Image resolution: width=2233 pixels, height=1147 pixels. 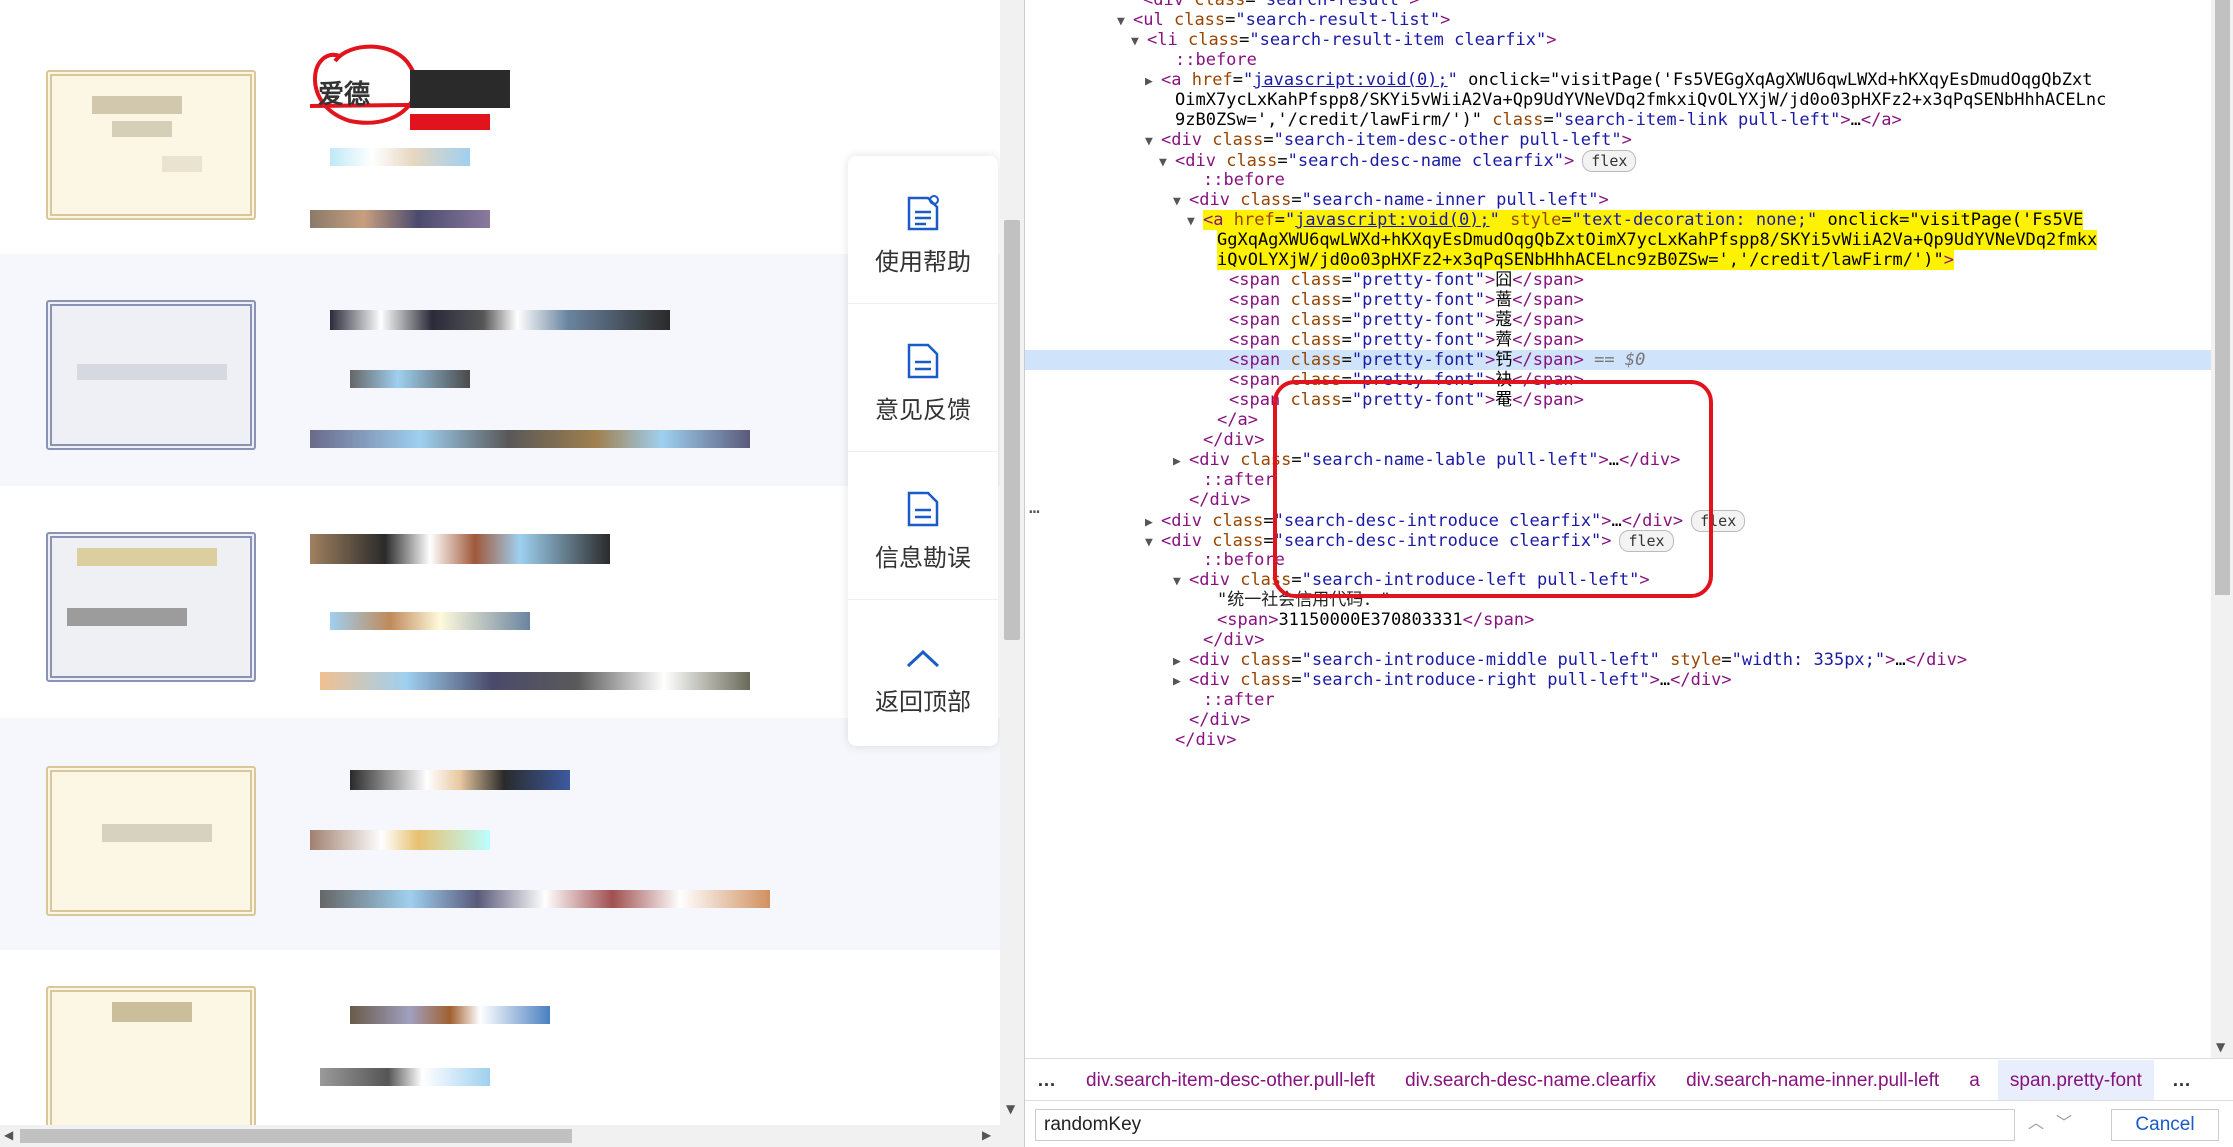 I want to click on page-vertical-scrollbar: ▼, so click(x=1012, y=573).